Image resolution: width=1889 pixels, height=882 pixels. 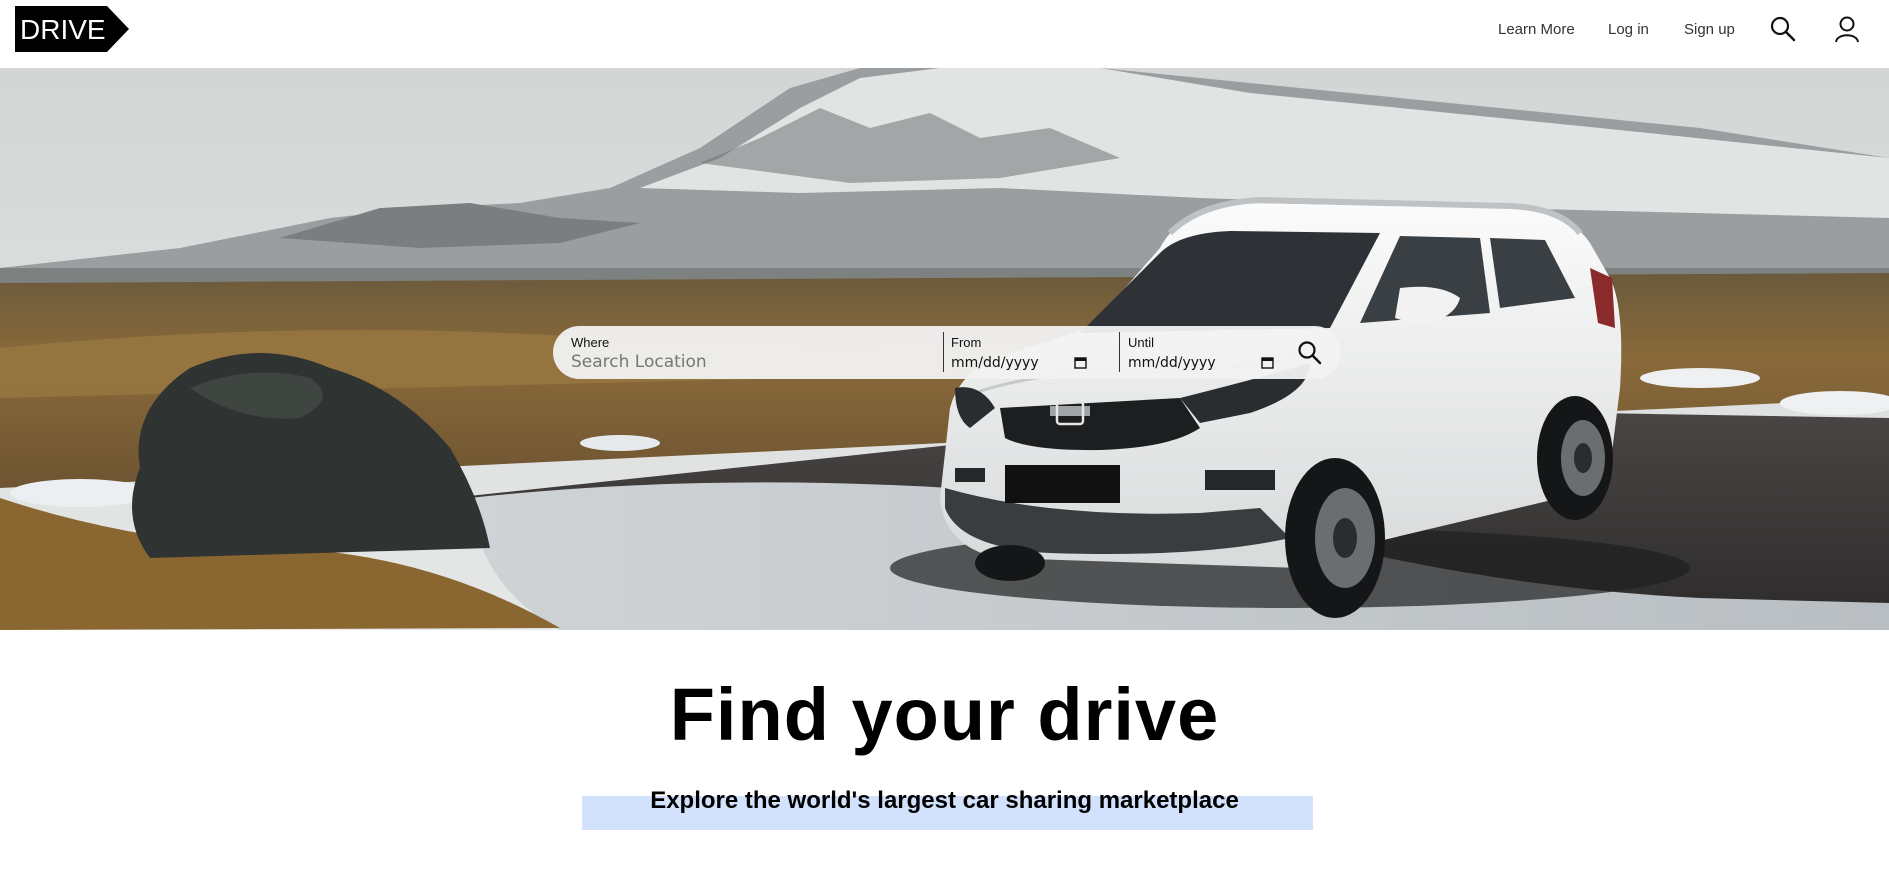 What do you see at coordinates (1172, 363) in the screenshot?
I see `until-date-input: mm/dd/yyyy` at bounding box center [1172, 363].